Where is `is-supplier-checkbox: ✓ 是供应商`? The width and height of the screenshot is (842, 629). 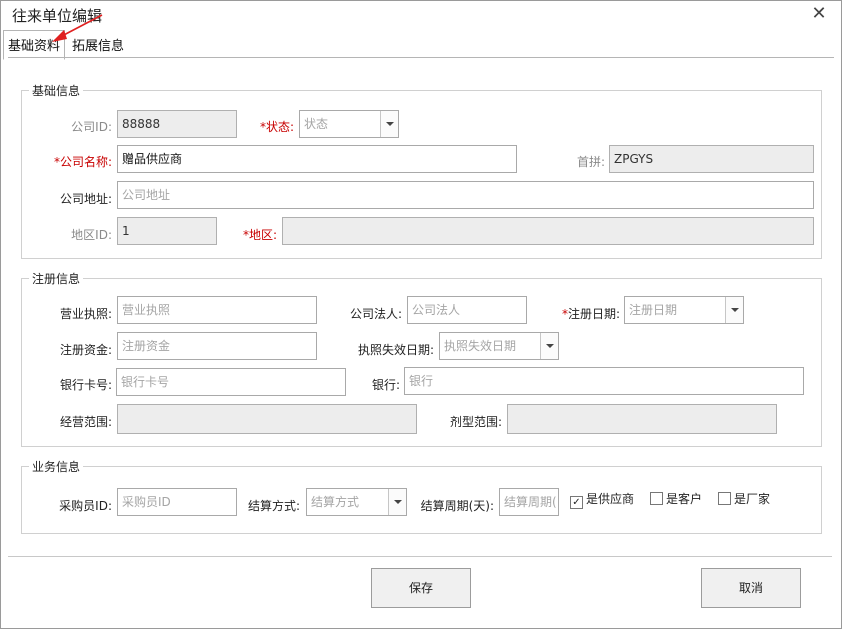 is-supplier-checkbox: ✓ 是供应商 is located at coordinates (602, 499).